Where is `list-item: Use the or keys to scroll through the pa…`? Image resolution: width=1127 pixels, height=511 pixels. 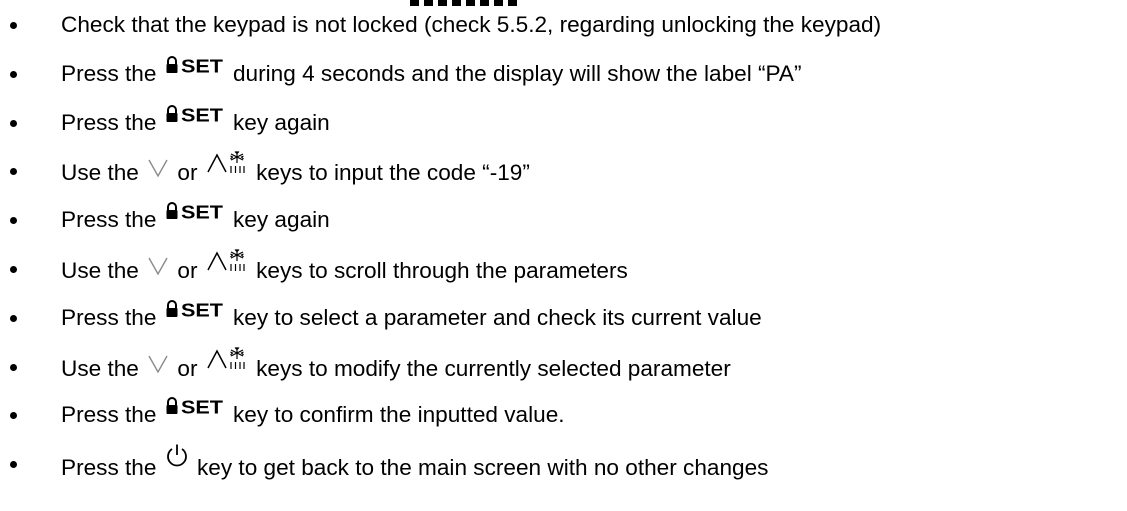 list-item: Use the or keys to scroll through the pa… is located at coordinates (563, 275).